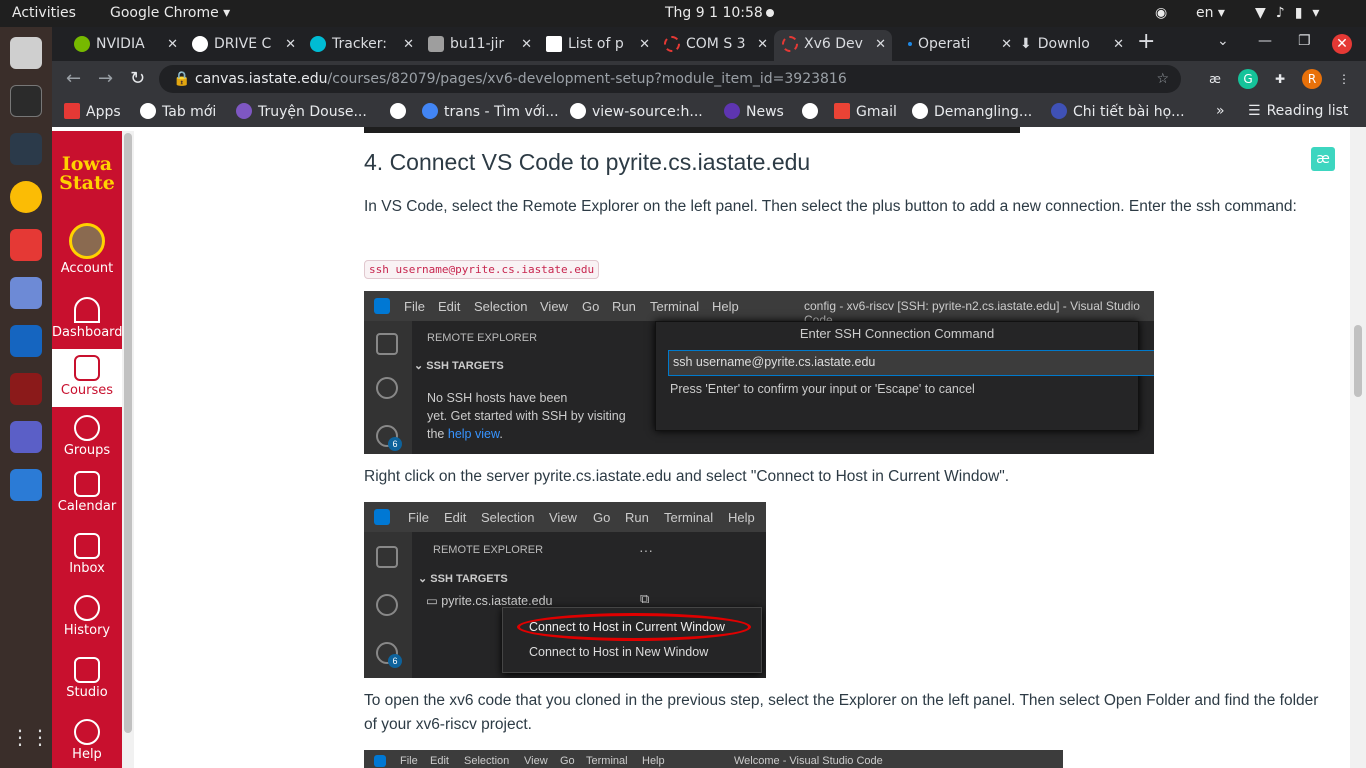  What do you see at coordinates (715, 45) in the screenshot?
I see `tab: COM S 3 ✕` at bounding box center [715, 45].